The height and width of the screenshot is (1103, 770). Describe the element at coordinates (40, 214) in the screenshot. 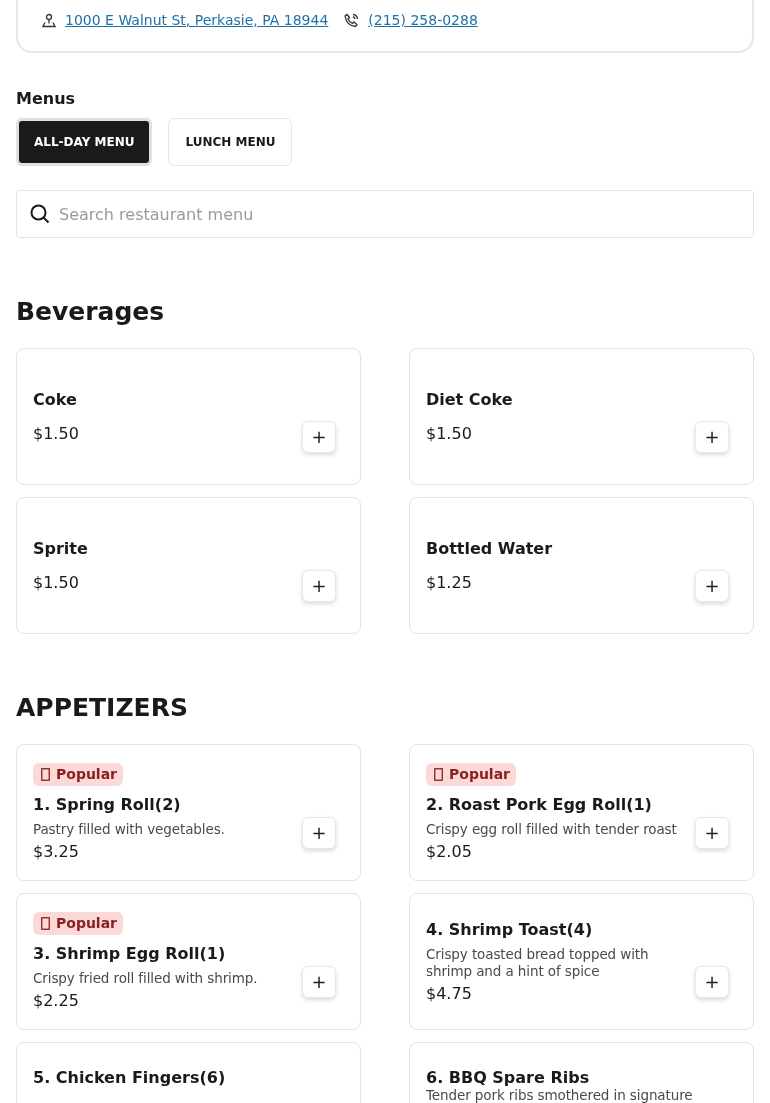

I see `search-icon` at that location.